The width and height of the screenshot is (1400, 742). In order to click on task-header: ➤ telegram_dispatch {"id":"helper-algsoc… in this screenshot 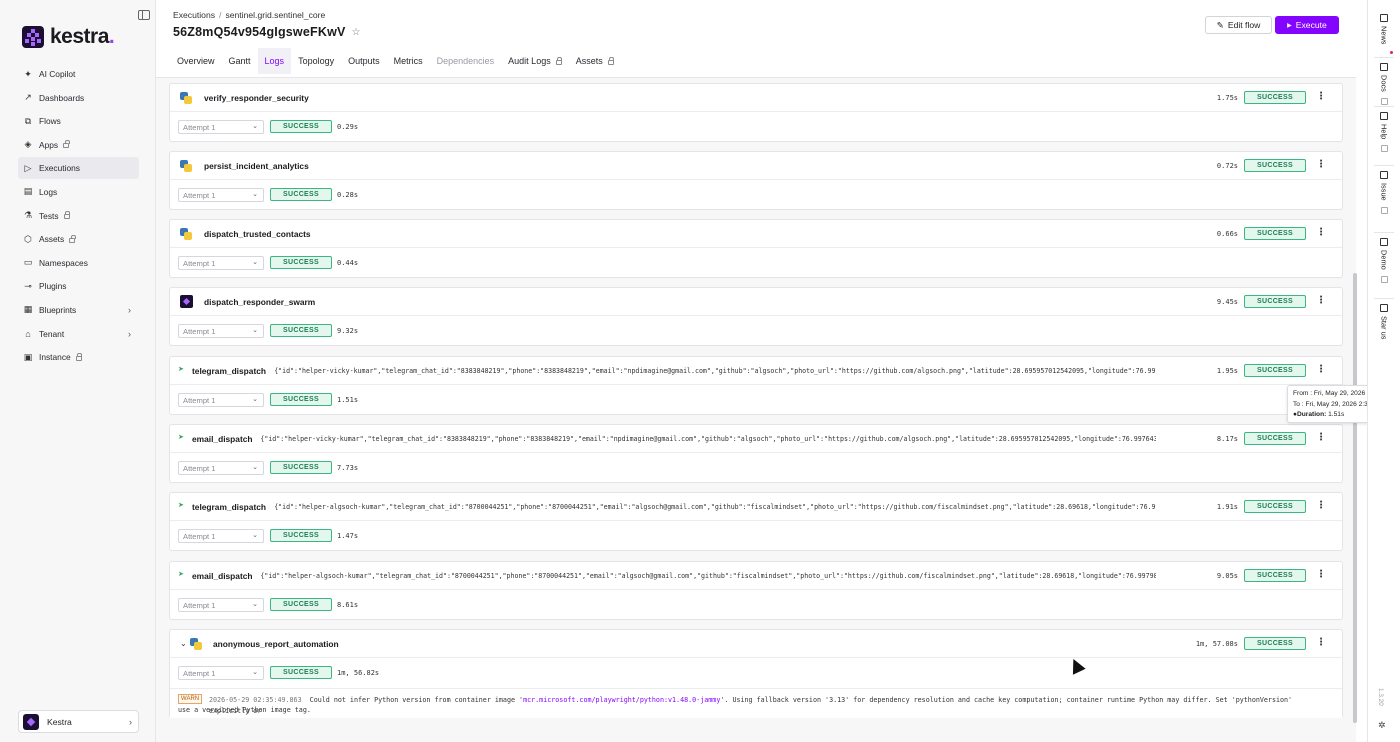, I will do `click(756, 507)`.